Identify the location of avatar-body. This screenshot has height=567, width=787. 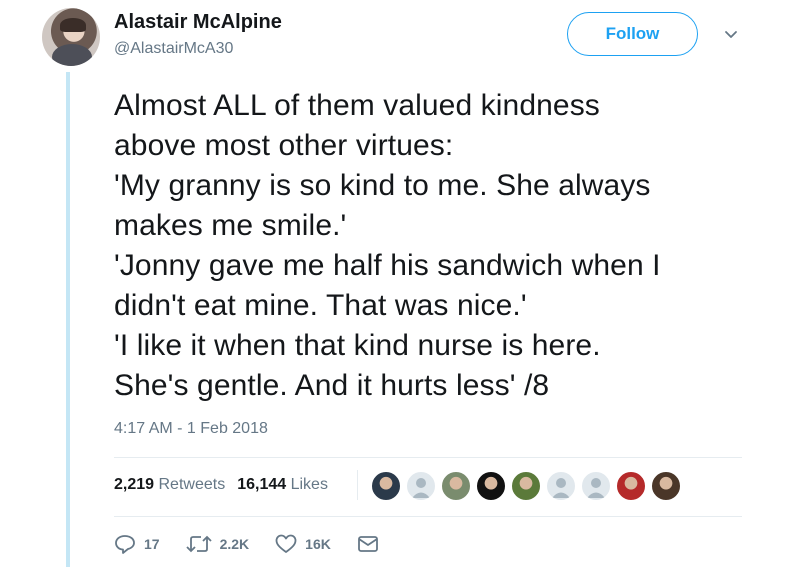
(72, 55).